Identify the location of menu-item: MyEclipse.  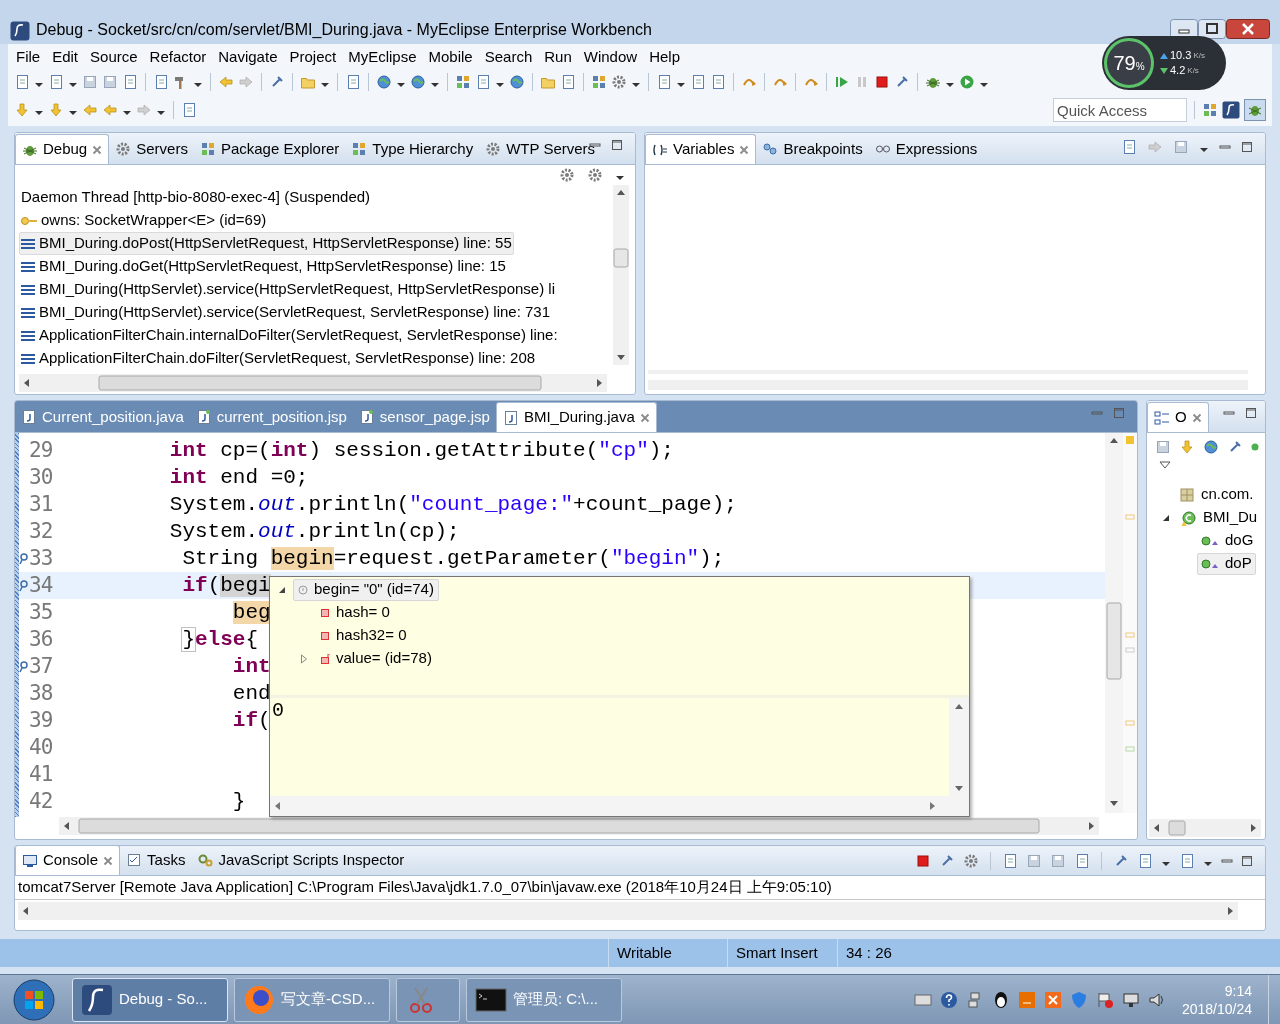
(382, 57).